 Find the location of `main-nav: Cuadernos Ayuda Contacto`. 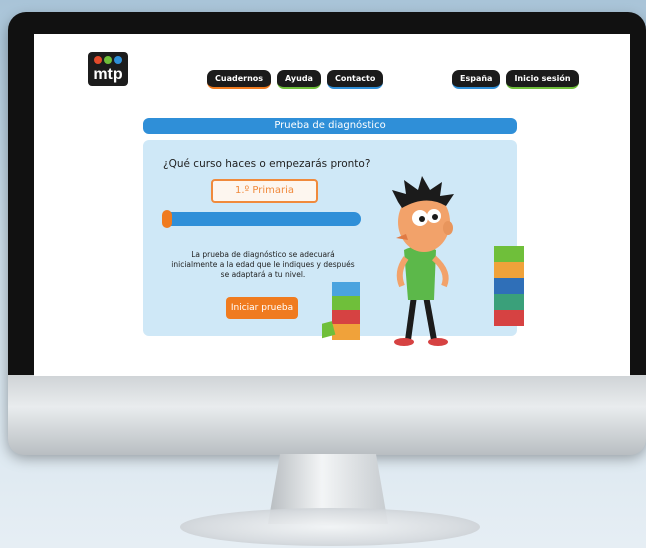

main-nav: Cuadernos Ayuda Contacto is located at coordinates (295, 79).